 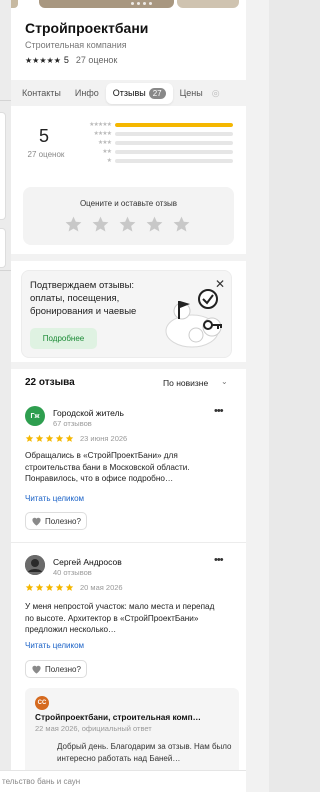 I want to click on rating-bar-1: ★, so click(x=155, y=160).